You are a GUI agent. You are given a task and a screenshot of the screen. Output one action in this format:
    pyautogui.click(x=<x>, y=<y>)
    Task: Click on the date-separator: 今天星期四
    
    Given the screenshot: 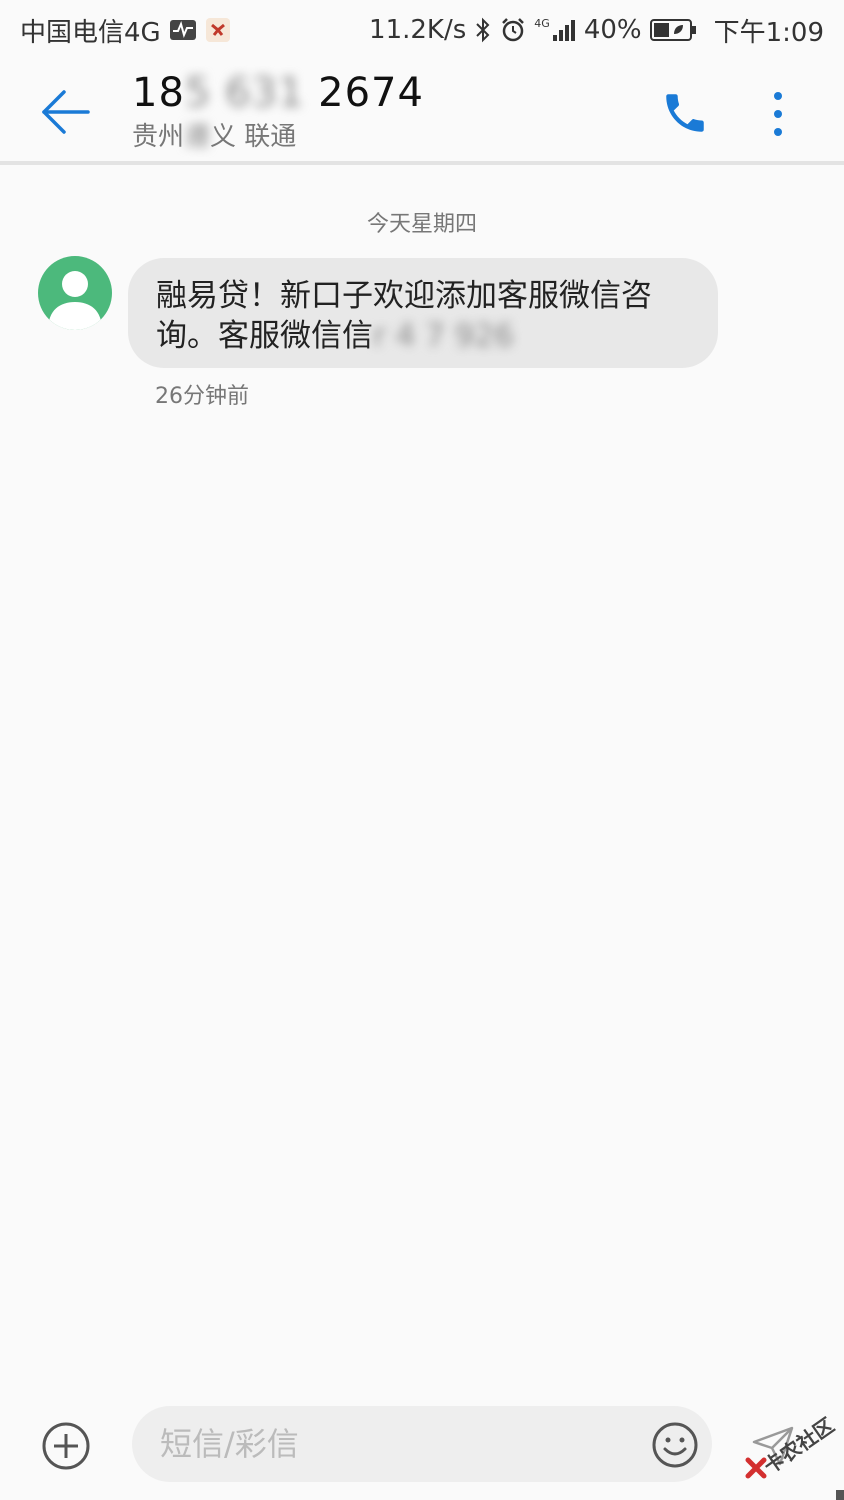 What is the action you would take?
    pyautogui.click(x=421, y=224)
    